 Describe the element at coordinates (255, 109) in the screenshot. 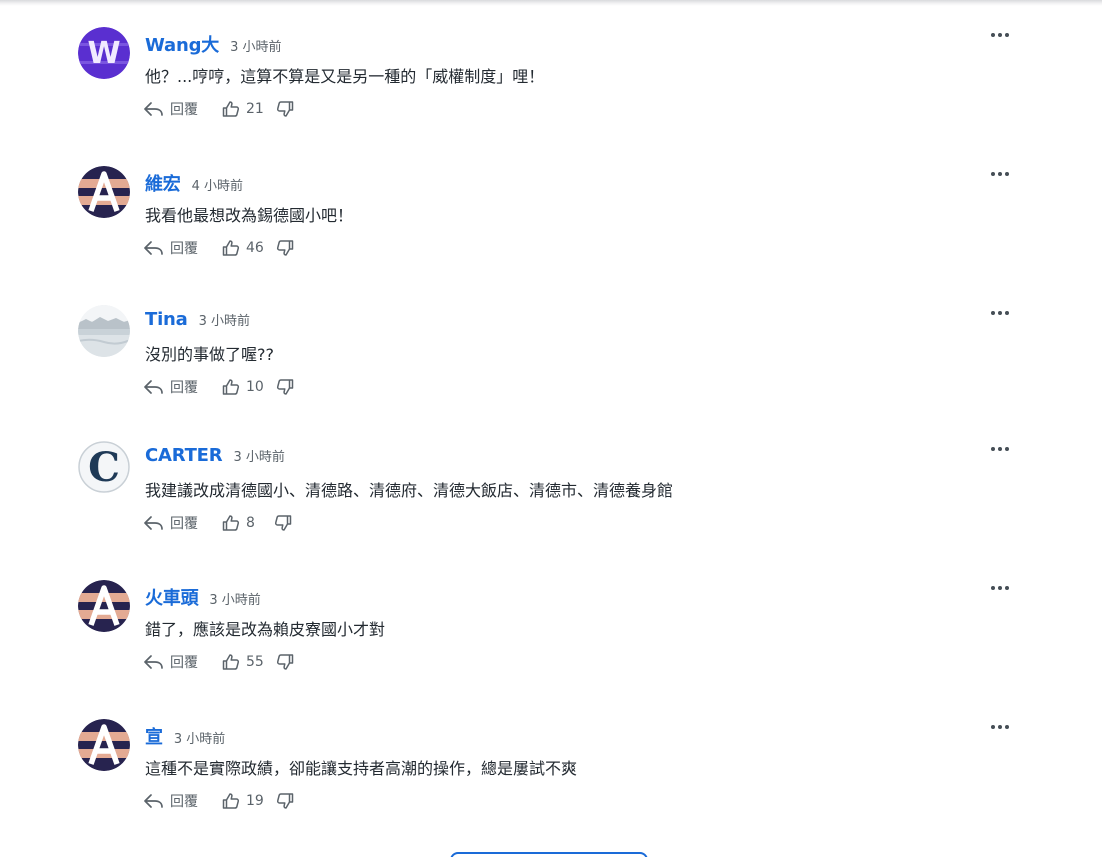

I see `like-count: 21` at that location.